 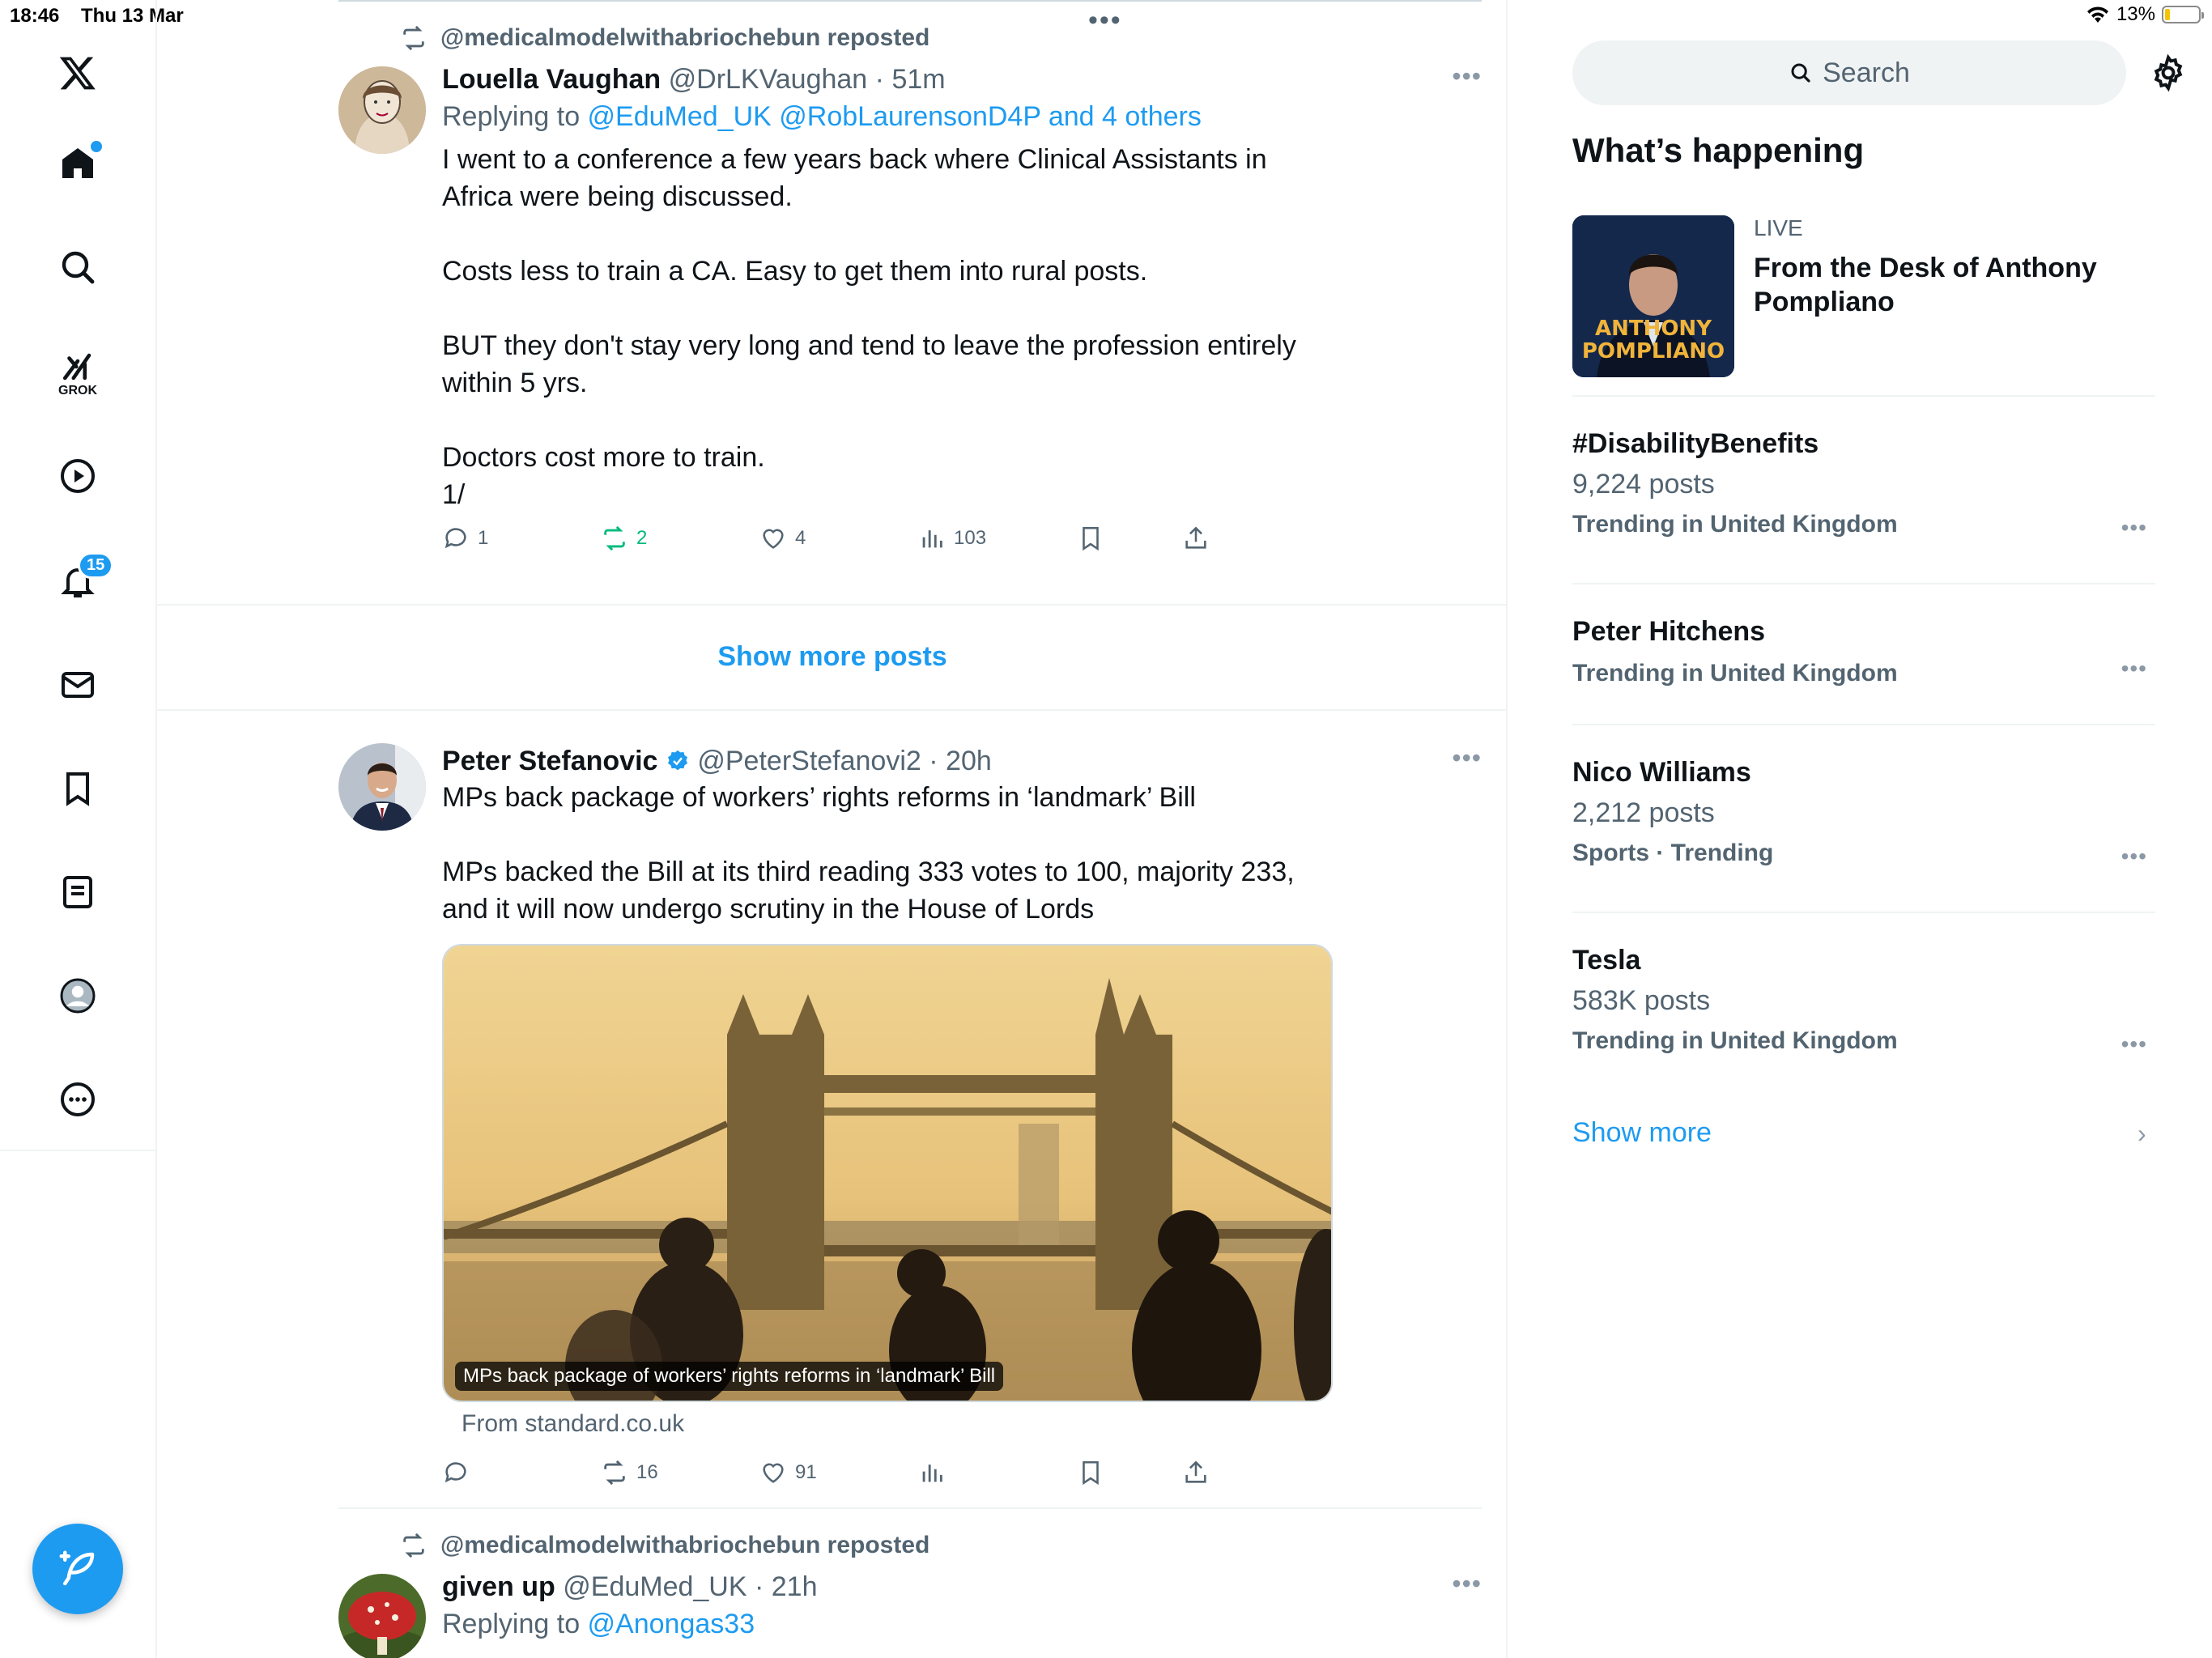 What do you see at coordinates (77, 163) in the screenshot?
I see `home-icon` at bounding box center [77, 163].